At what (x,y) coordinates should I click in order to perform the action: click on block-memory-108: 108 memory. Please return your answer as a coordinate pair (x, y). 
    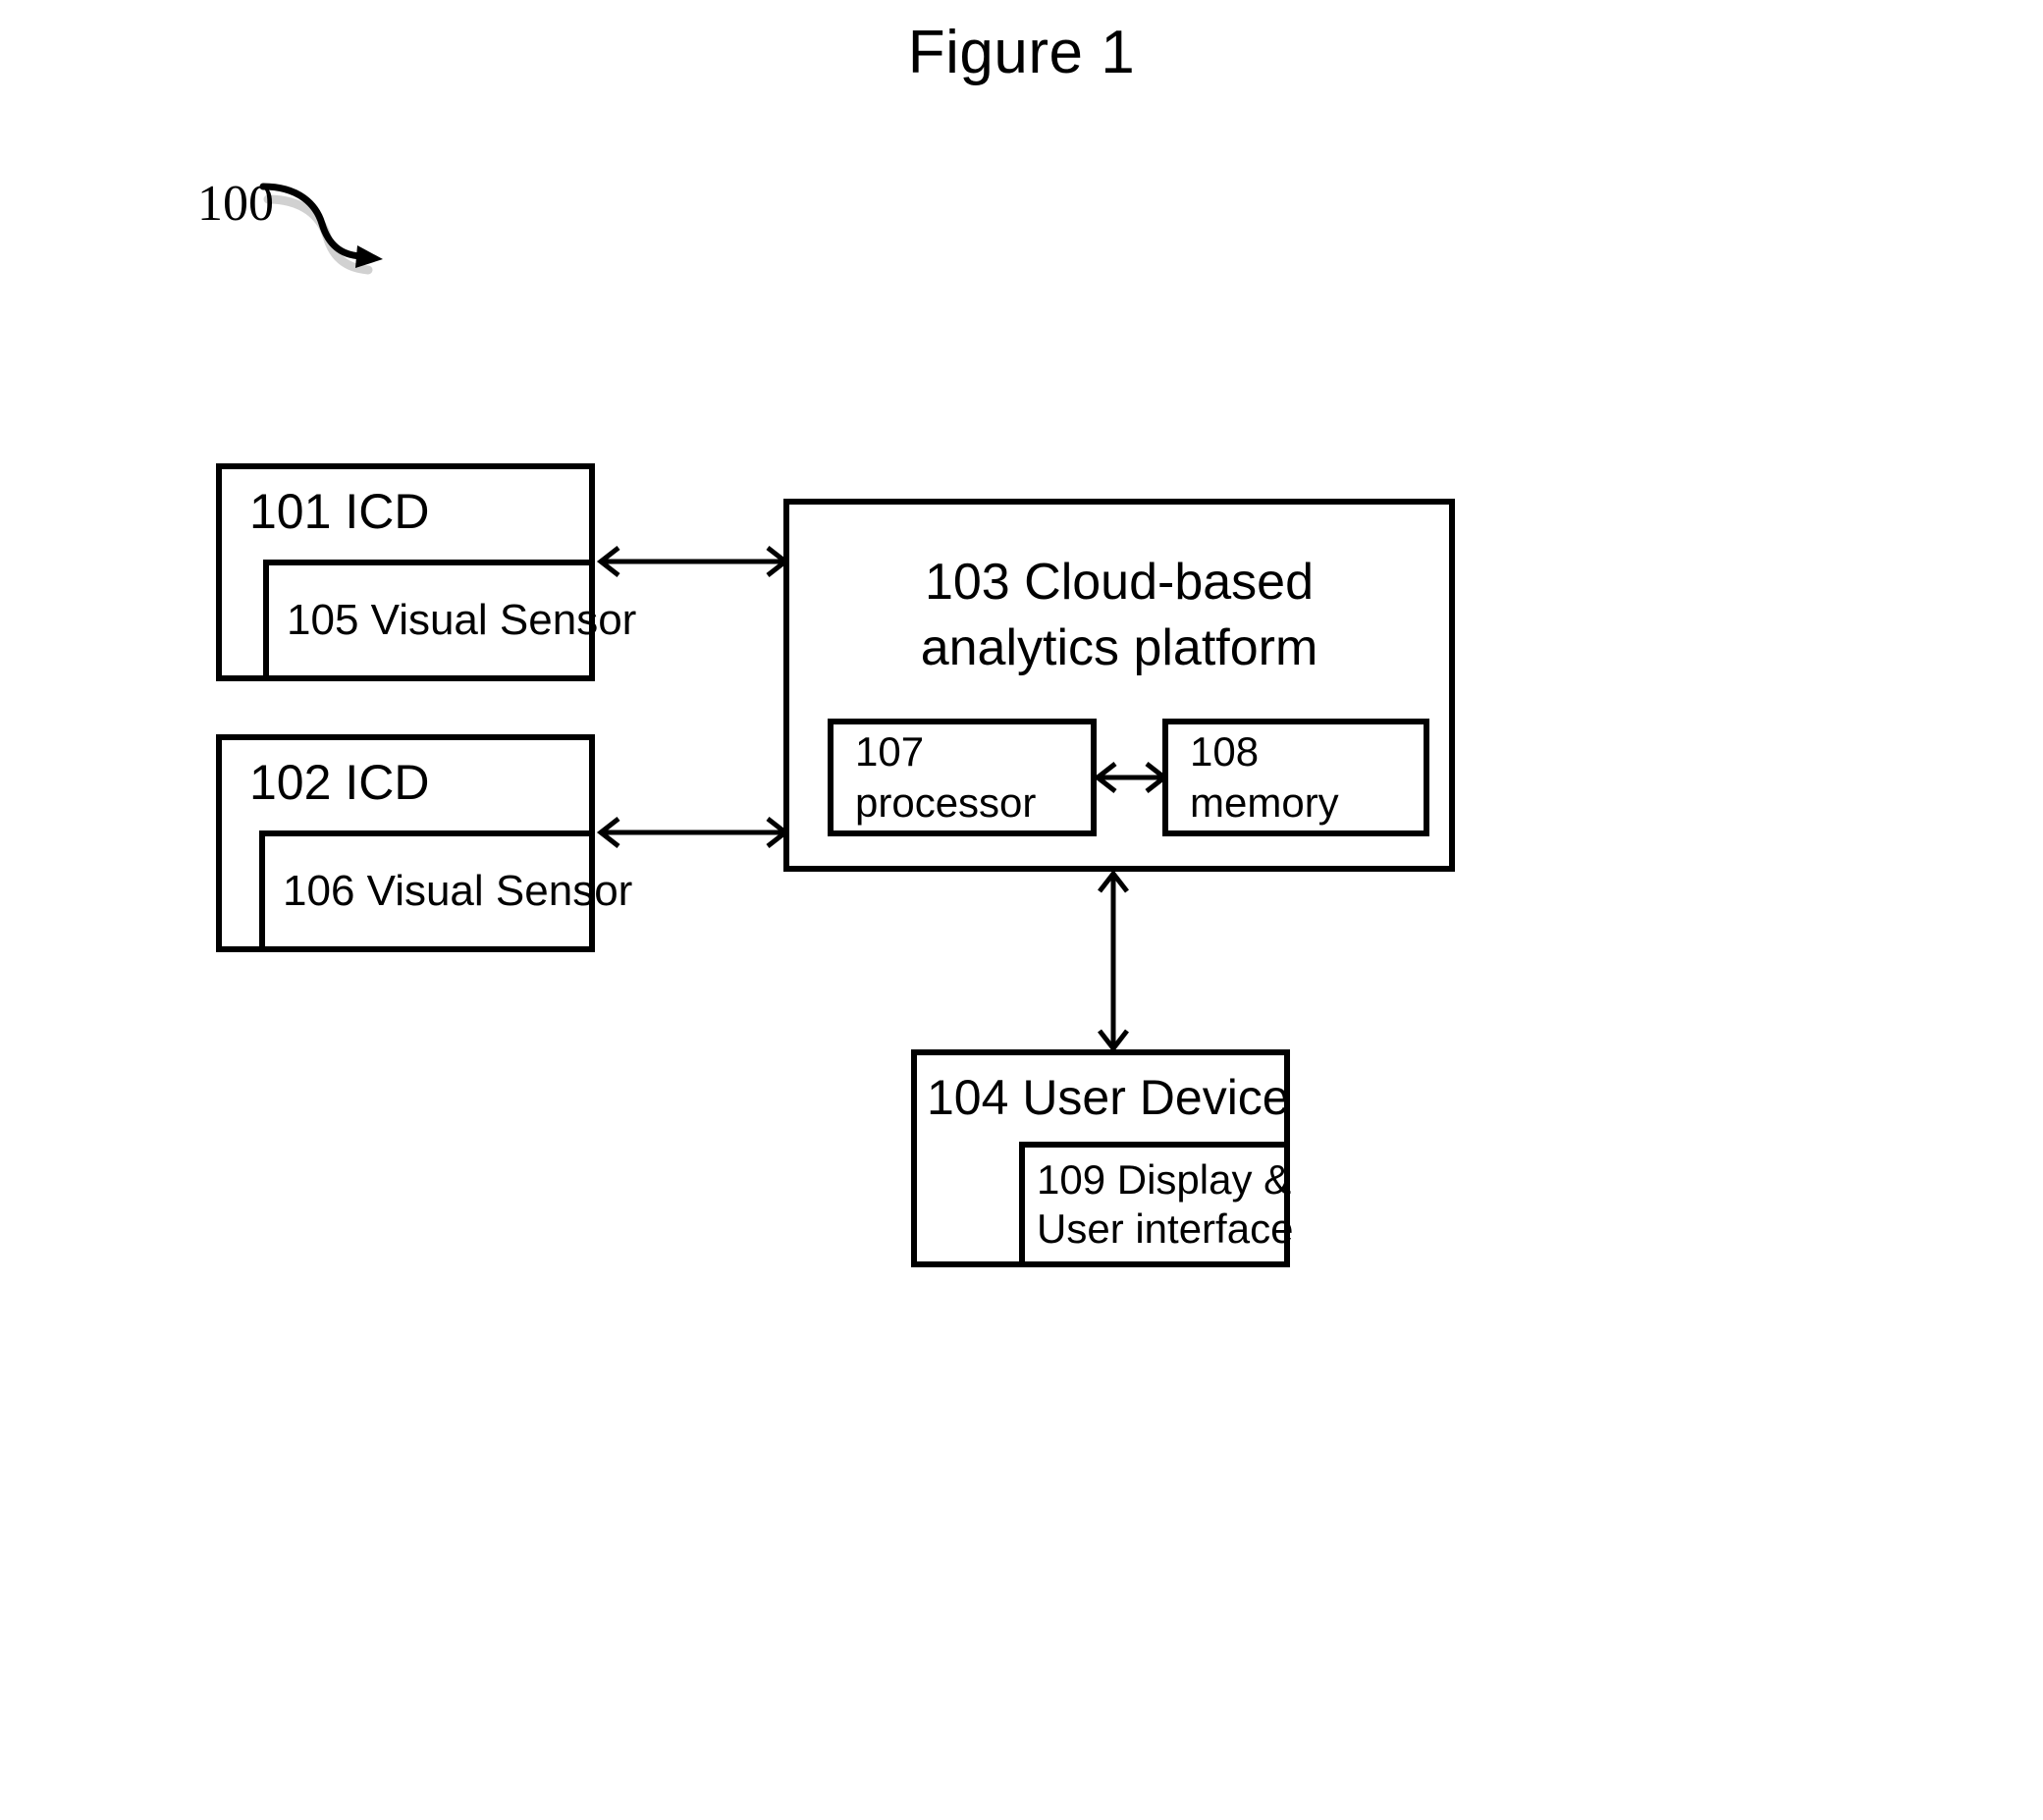
    Looking at the image, I should click on (1295, 777).